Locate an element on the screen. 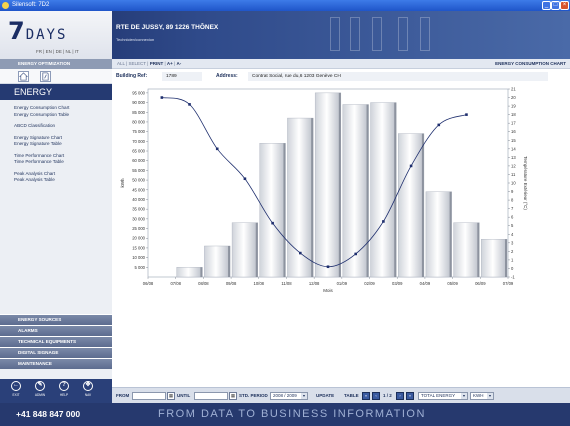 This screenshot has height=426, width=570. select-link: SELECT is located at coordinates (137, 63).